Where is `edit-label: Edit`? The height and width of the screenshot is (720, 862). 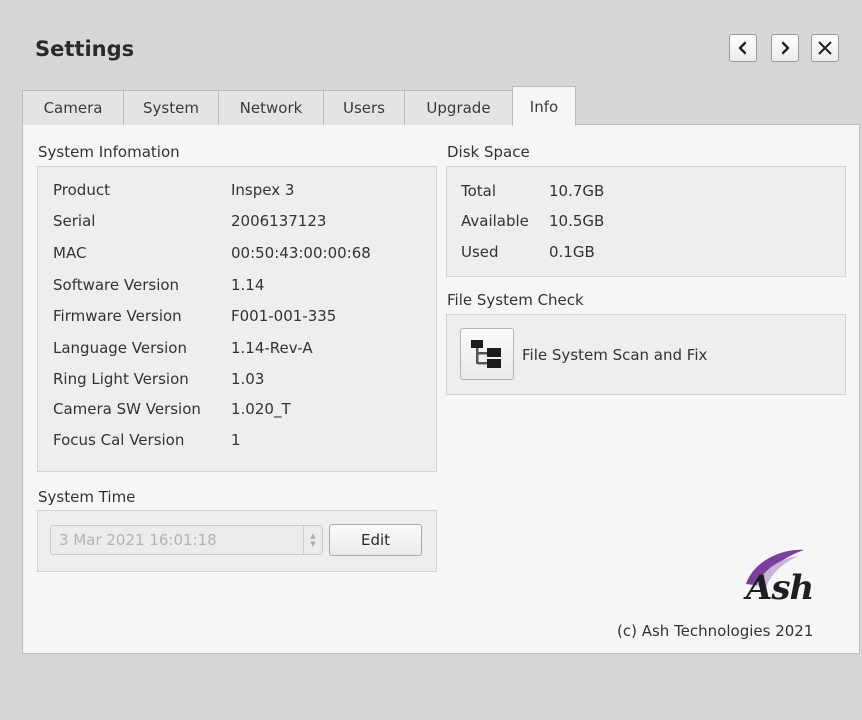 edit-label: Edit is located at coordinates (375, 540).